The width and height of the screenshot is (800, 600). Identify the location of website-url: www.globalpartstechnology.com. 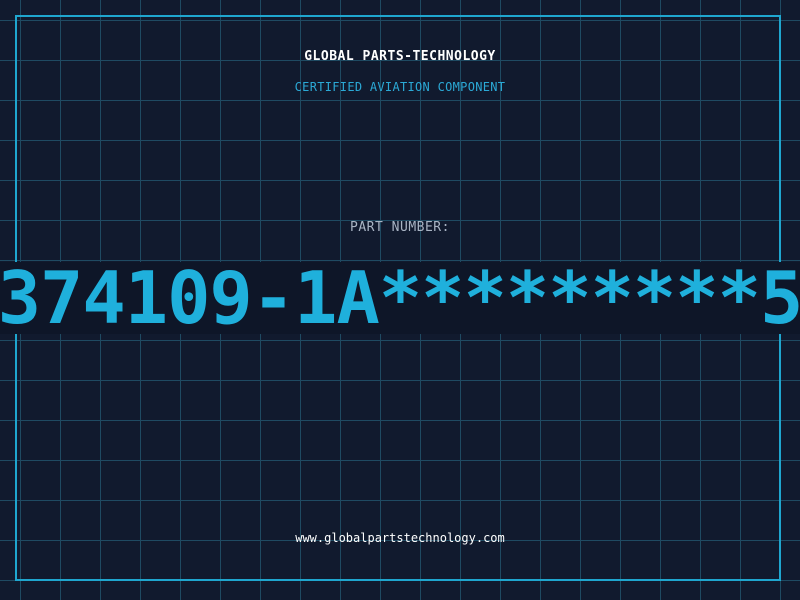
(400, 538).